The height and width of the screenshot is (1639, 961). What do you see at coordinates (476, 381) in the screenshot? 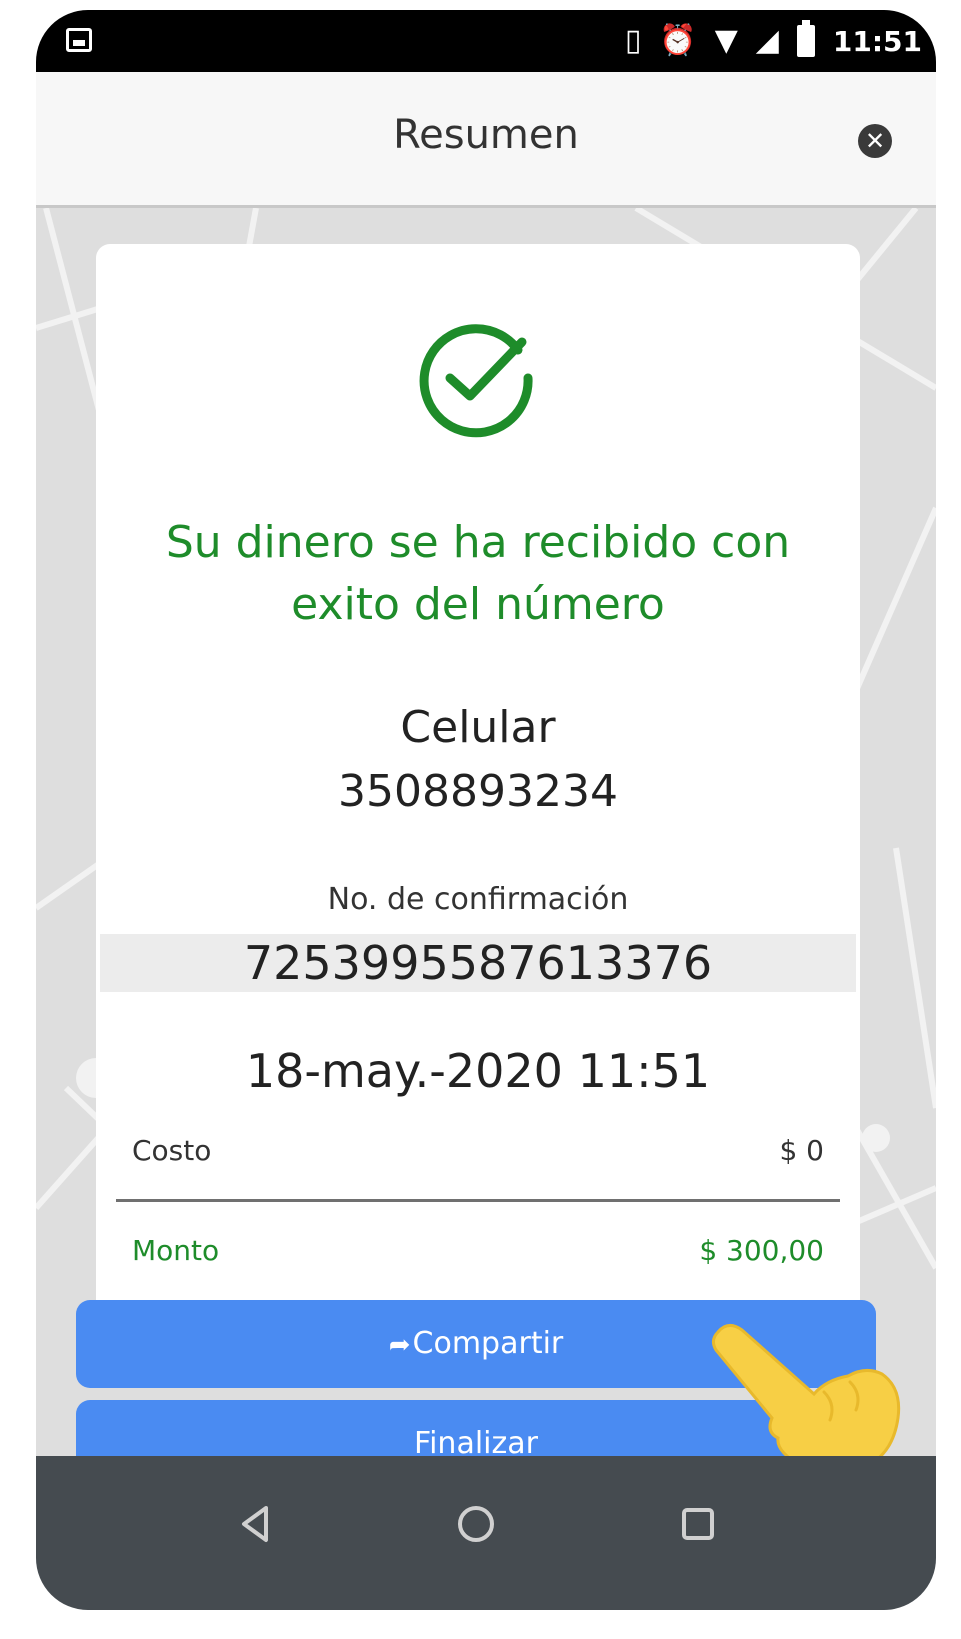
I see `check-circle-icon` at bounding box center [476, 381].